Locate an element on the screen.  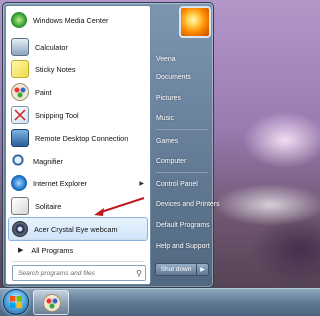
all-programs-label: All Programs is located at coordinates (52, 250).